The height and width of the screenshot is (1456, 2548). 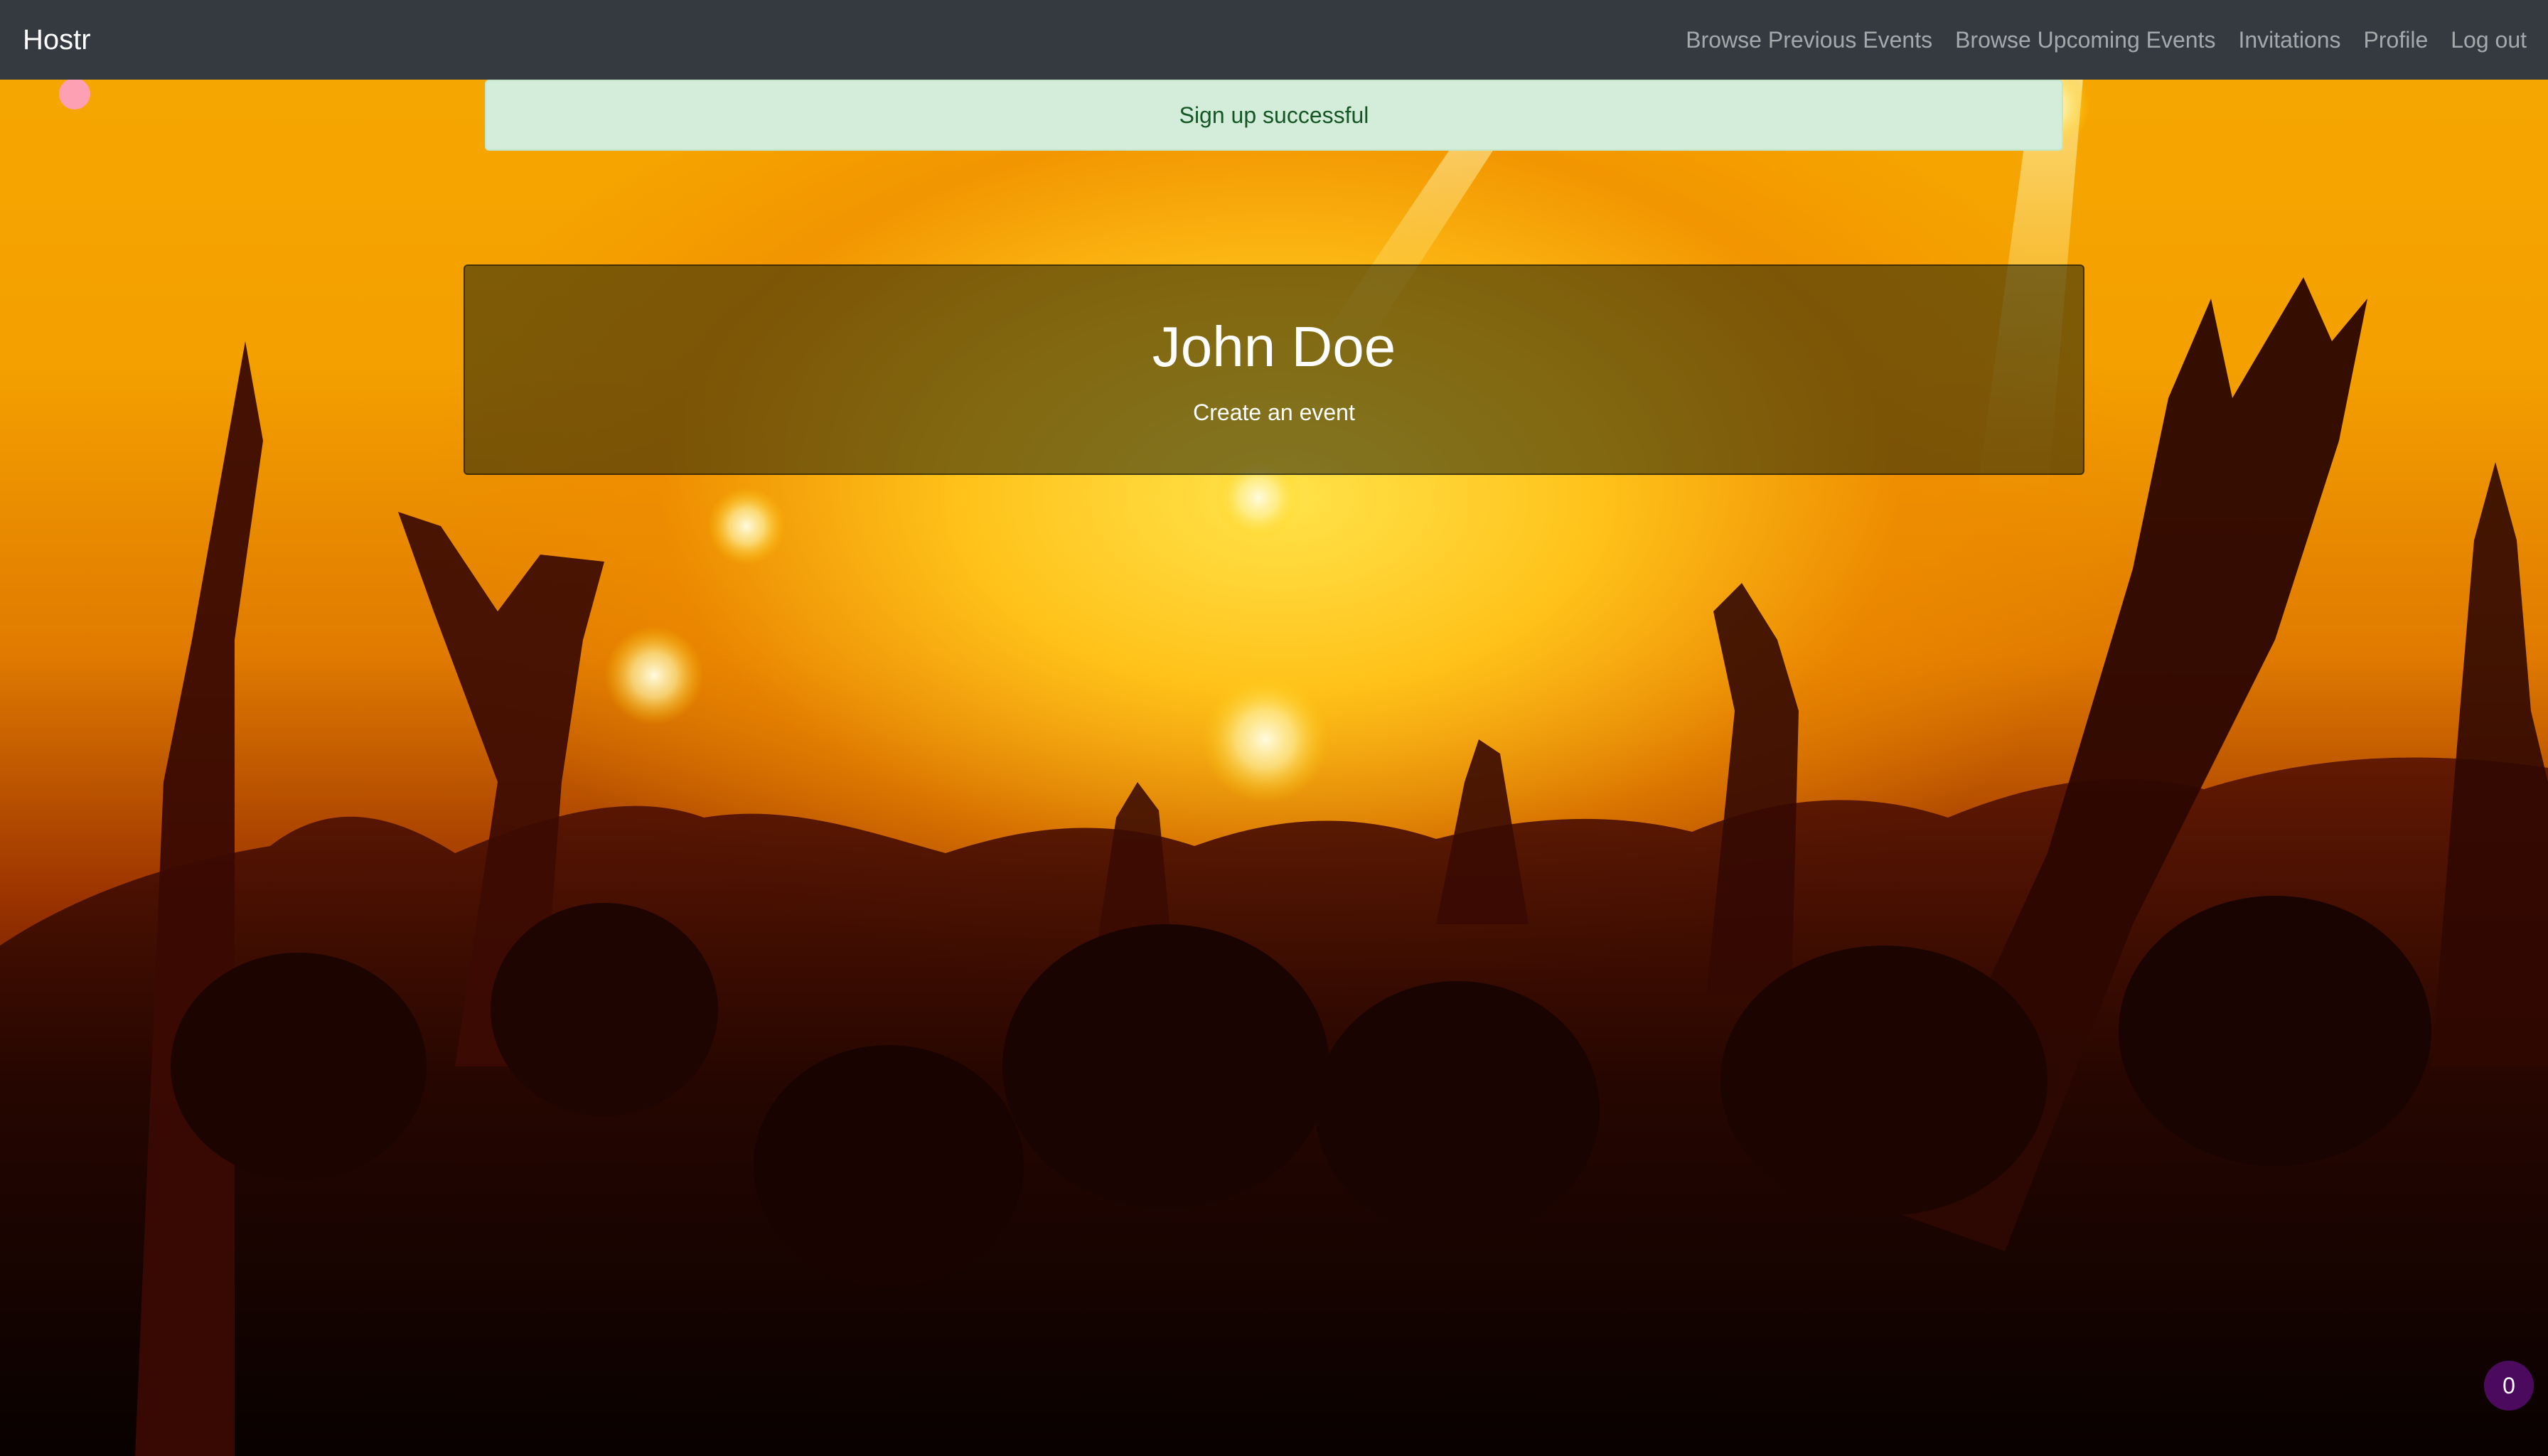 I want to click on brand-logo-link: Hostr, so click(x=57, y=40).